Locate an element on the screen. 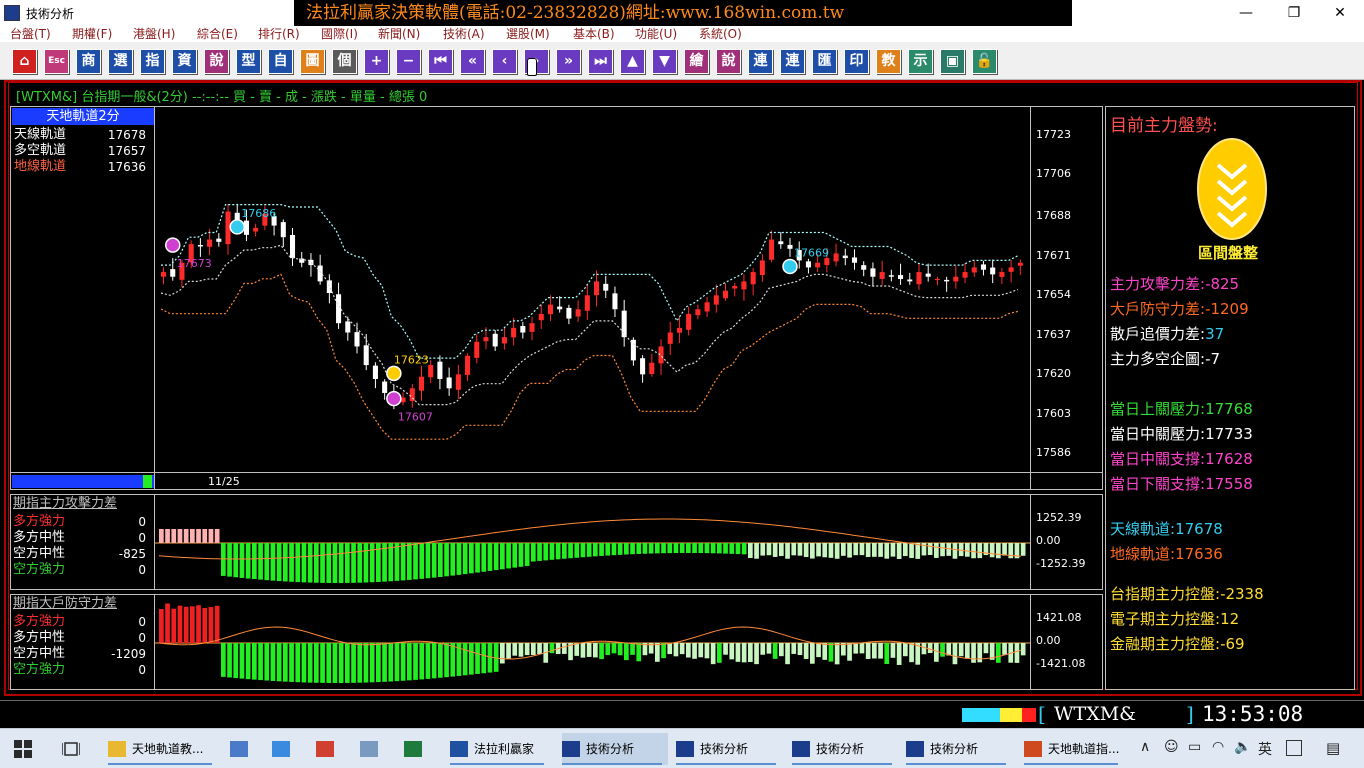 This screenshot has height=768, width=1364. chart-app-icon is located at coordinates (915, 749).